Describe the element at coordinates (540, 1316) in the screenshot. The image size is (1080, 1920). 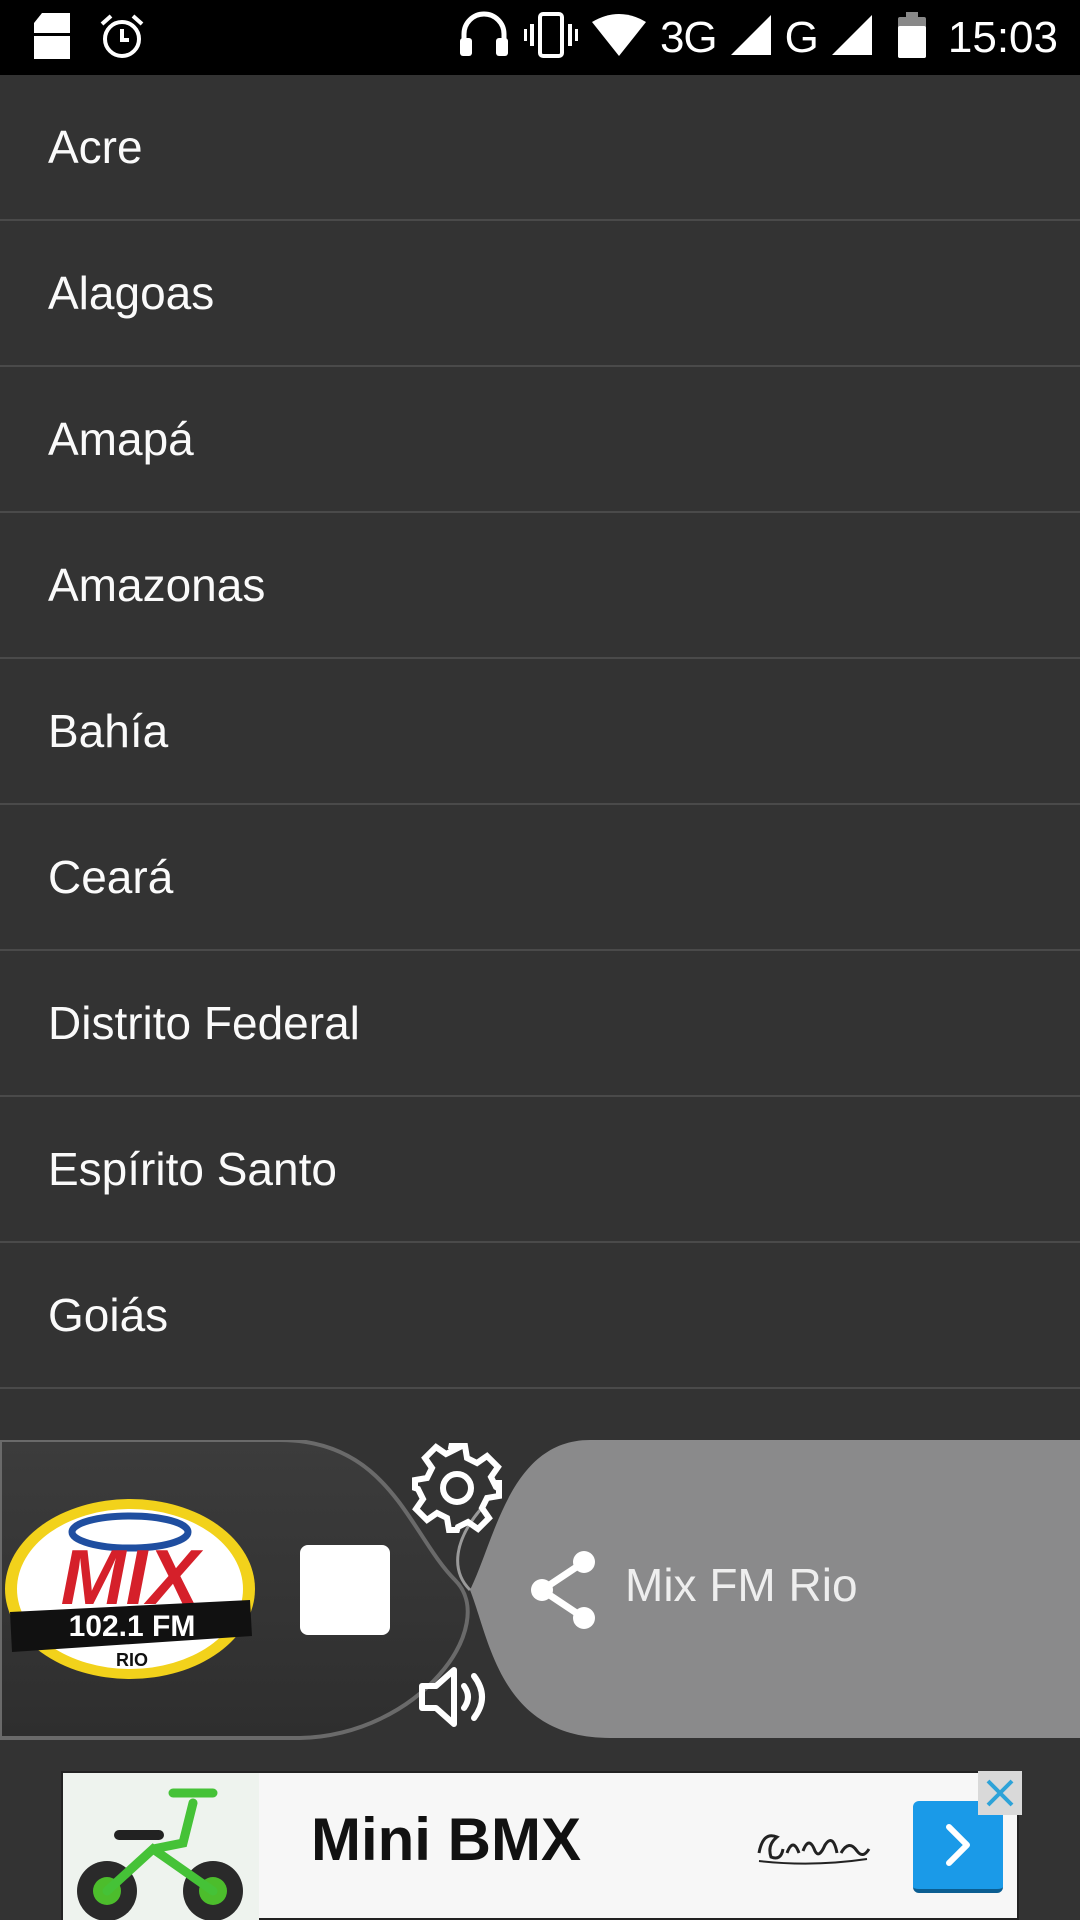
I see `list-item-goias: Goiás` at that location.